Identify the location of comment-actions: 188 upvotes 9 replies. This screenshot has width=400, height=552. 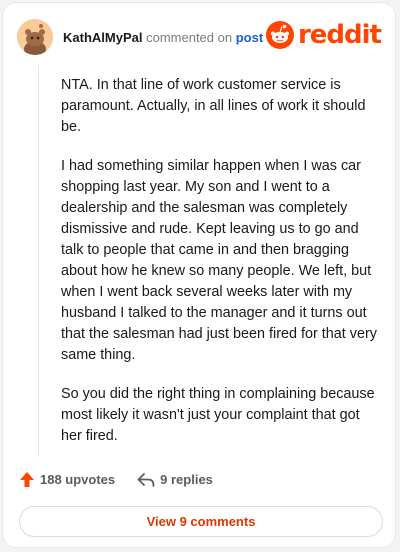
(116, 479).